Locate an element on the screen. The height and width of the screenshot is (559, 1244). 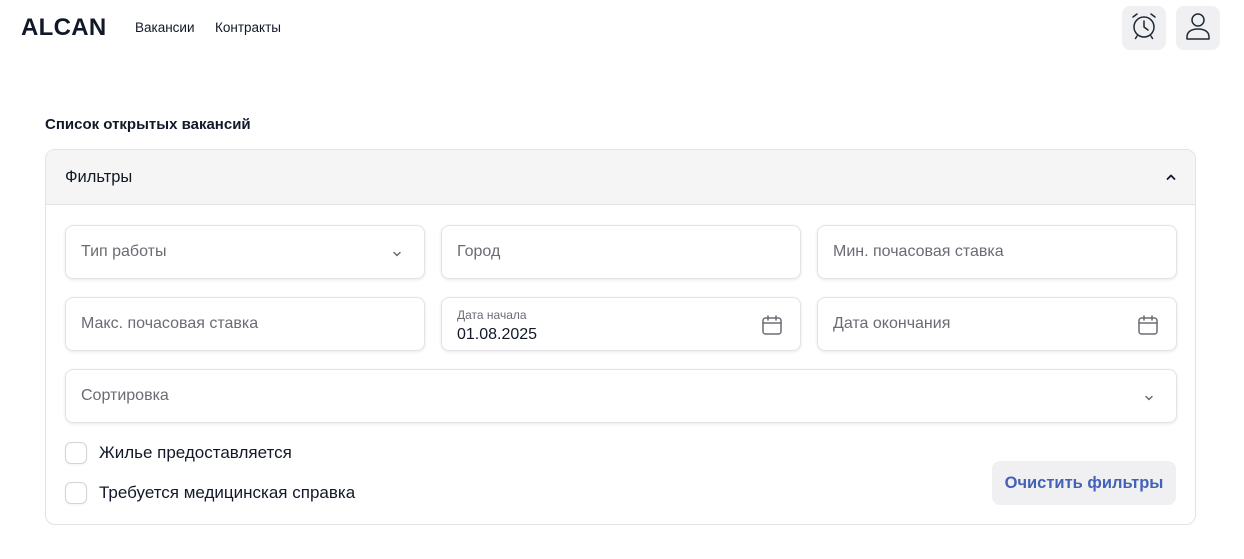
housing-provided-checkbox is located at coordinates (76, 453).